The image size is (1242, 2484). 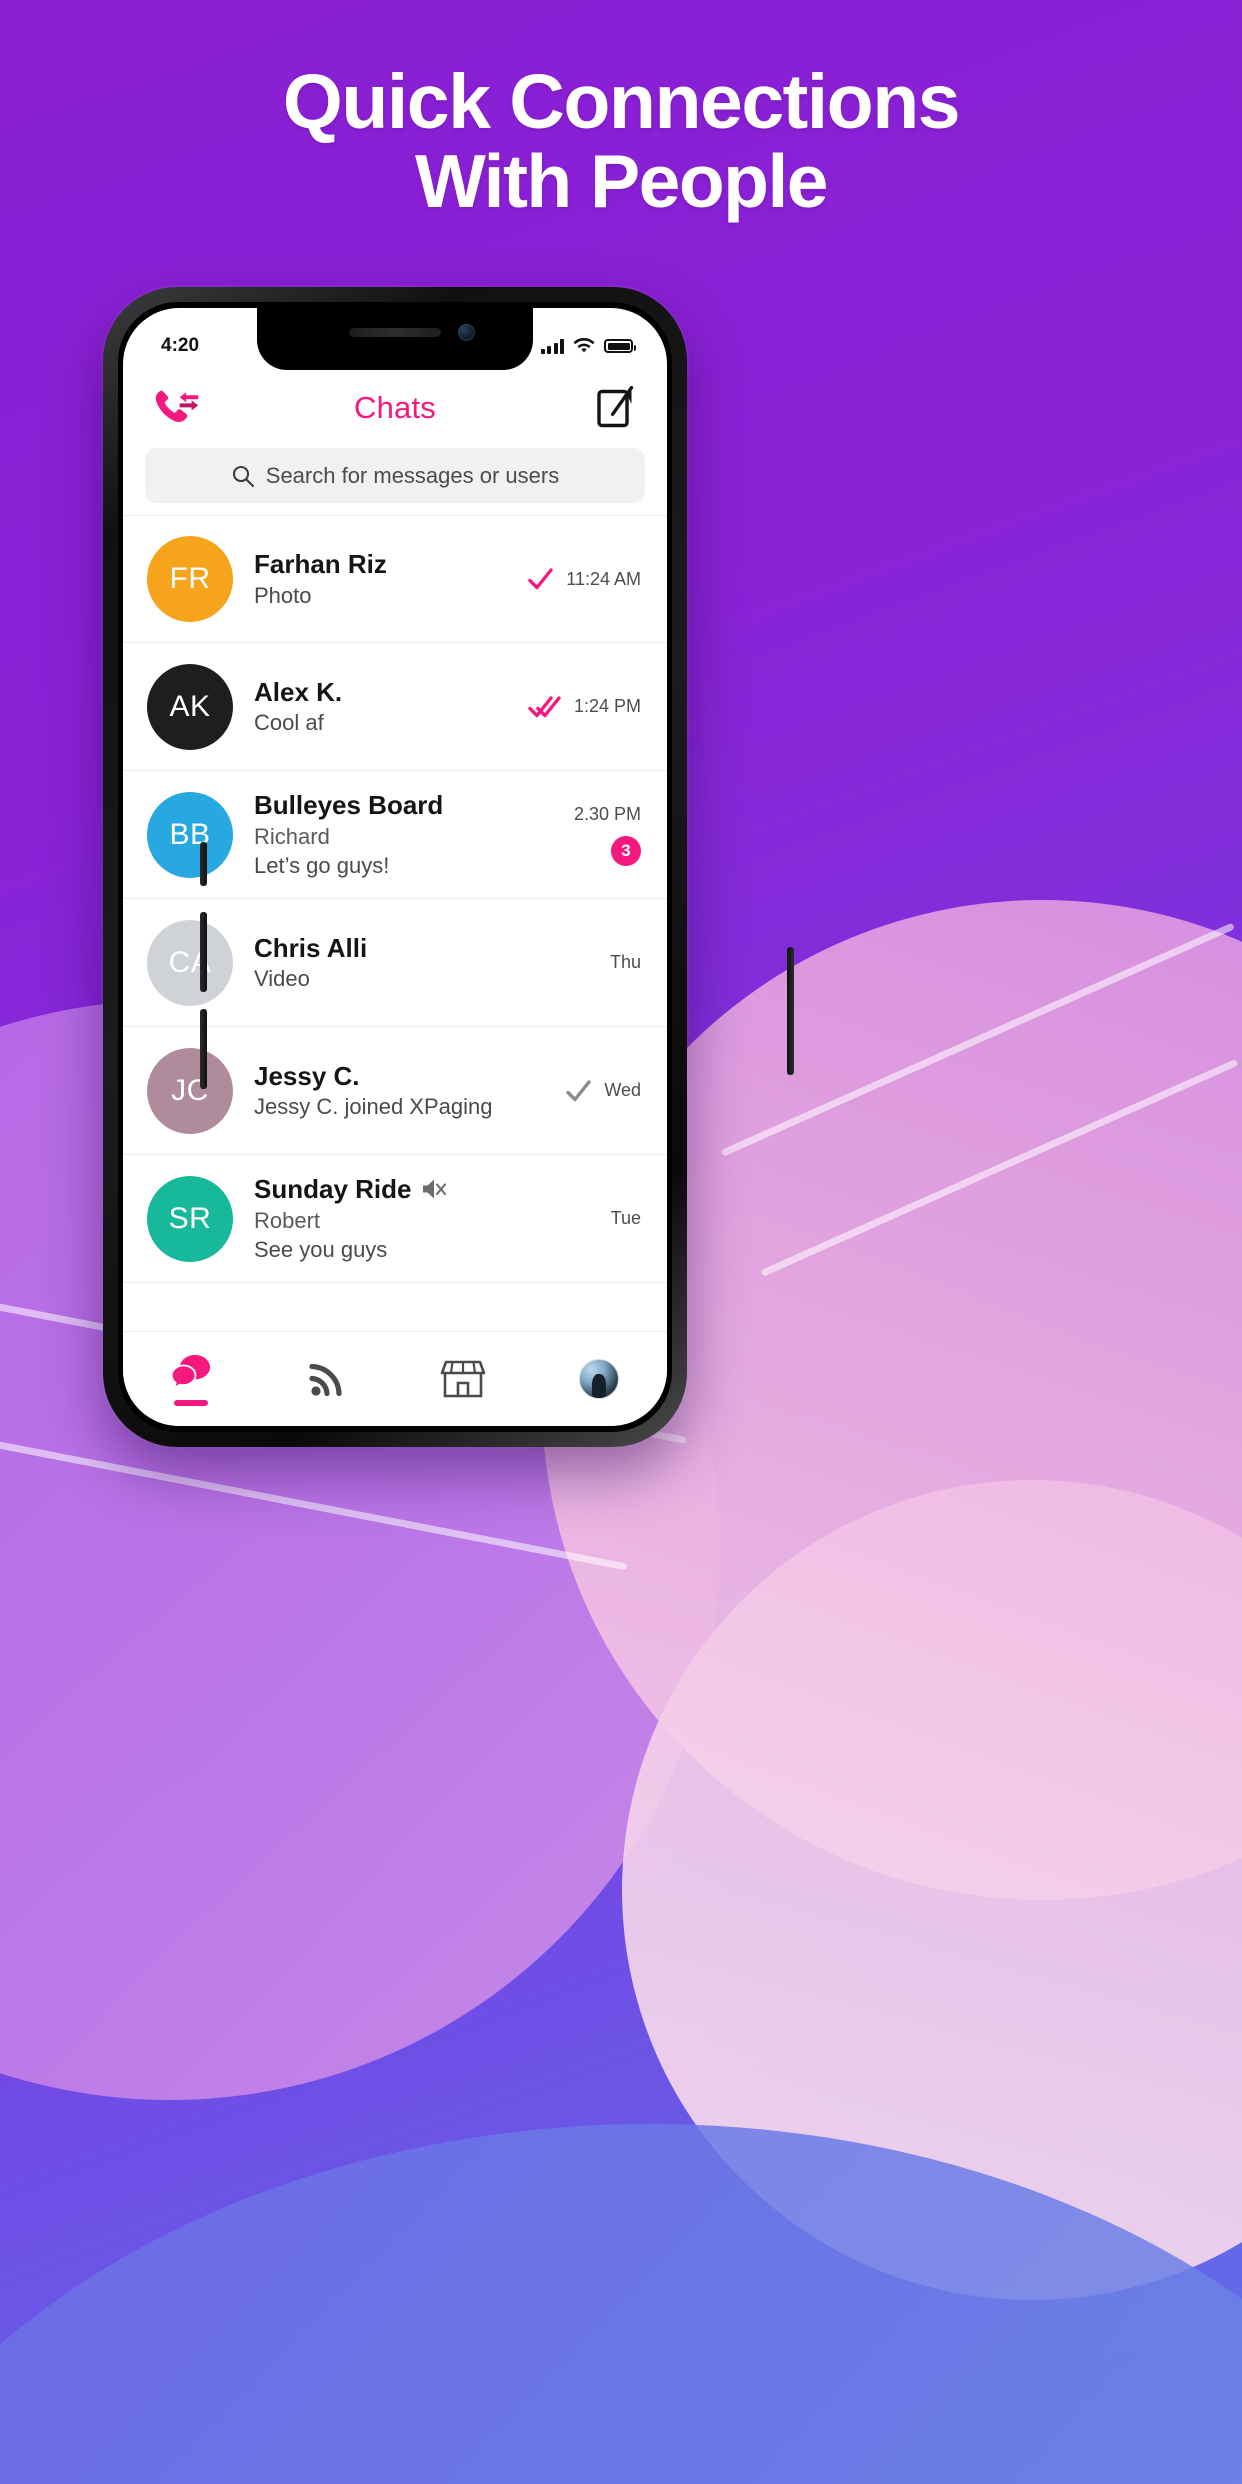 What do you see at coordinates (395, 332) in the screenshot?
I see `earpiece-speaker-icon` at bounding box center [395, 332].